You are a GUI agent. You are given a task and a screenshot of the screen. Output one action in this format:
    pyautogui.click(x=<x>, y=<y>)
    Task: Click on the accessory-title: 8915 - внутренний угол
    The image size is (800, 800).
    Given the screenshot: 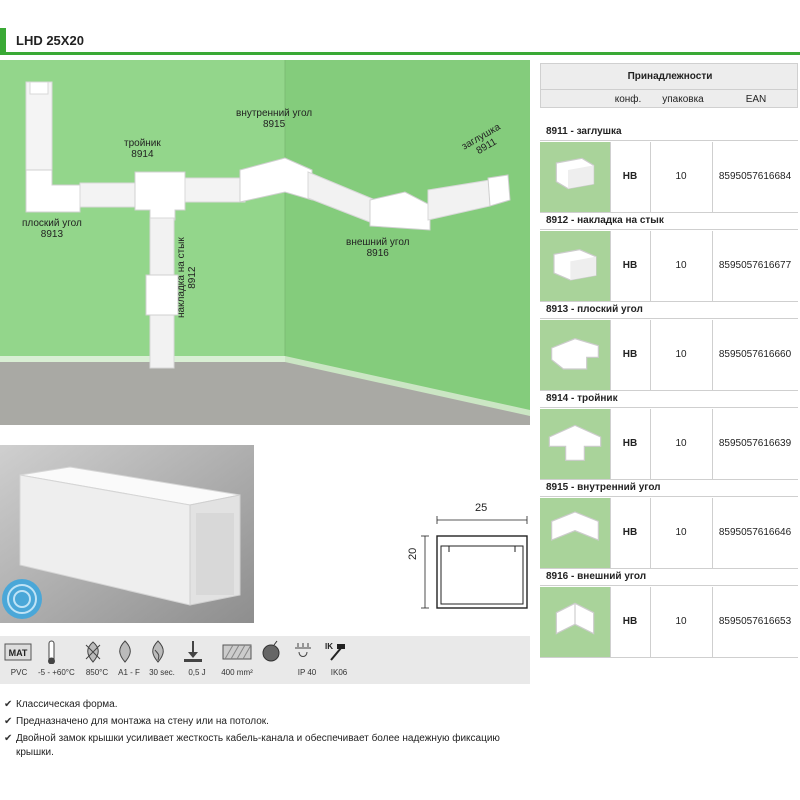 What is the action you would take?
    pyautogui.click(x=603, y=487)
    